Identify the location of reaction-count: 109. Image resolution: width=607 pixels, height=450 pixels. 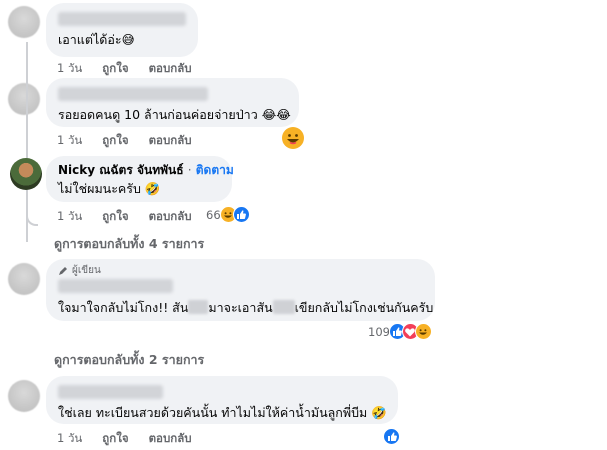
(379, 331).